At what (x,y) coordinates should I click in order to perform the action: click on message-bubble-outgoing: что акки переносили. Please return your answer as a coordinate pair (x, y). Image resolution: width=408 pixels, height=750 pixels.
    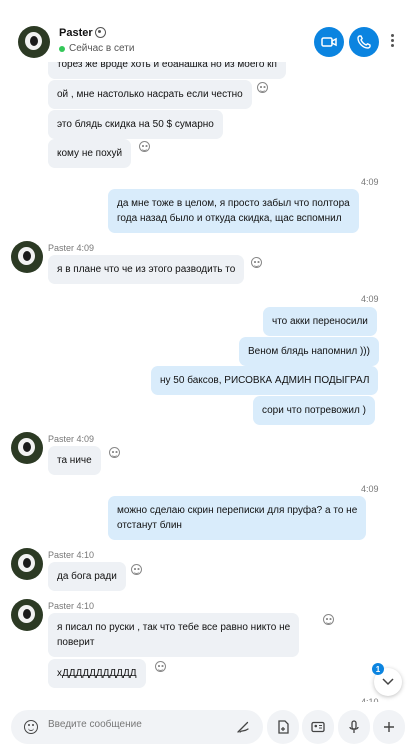
    Looking at the image, I should click on (320, 321).